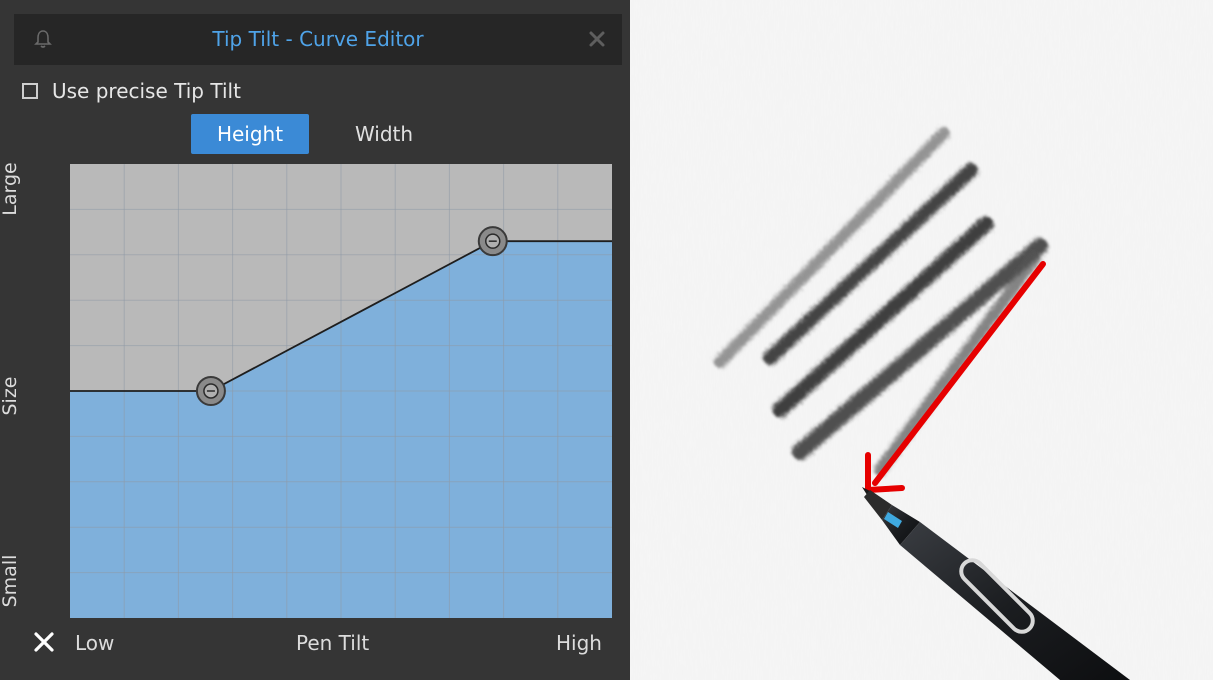 The width and height of the screenshot is (1213, 680). Describe the element at coordinates (384, 134) in the screenshot. I see `tab-width: Width` at that location.